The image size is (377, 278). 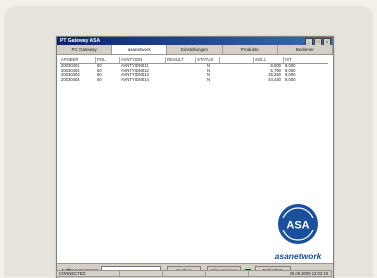 I want to click on cell: 20030404, so click(x=70, y=79).